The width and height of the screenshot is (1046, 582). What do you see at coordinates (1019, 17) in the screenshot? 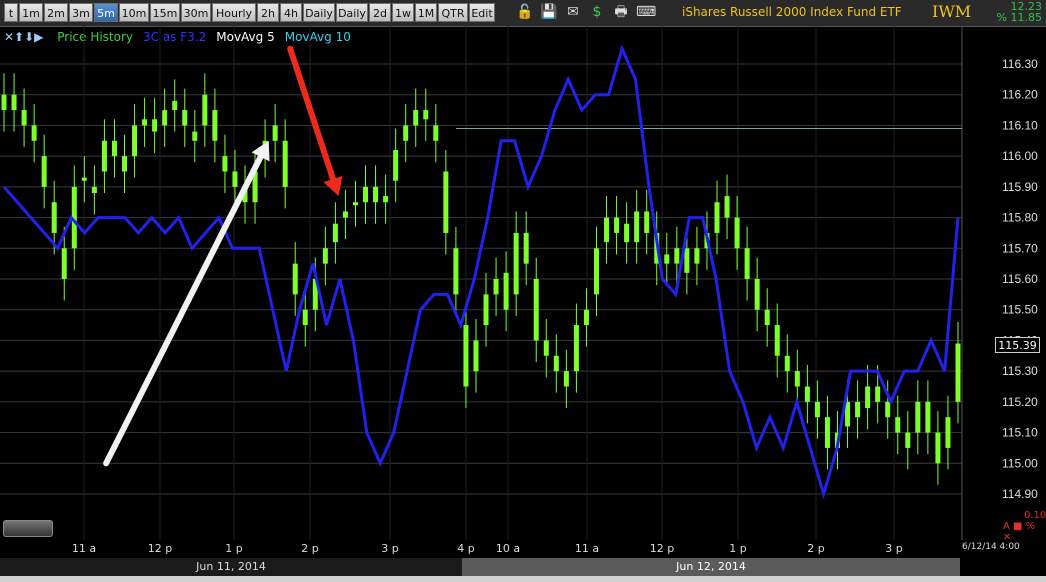
I see `change-percent: % 11.85` at bounding box center [1019, 17].